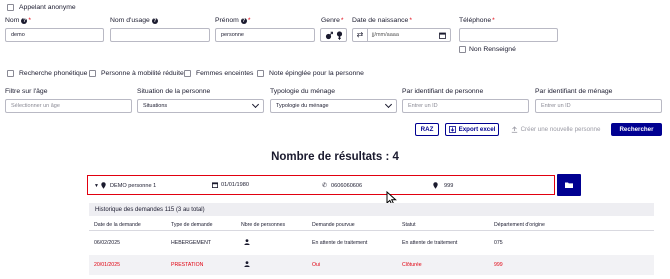 This screenshot has width=670, height=279. I want to click on table-row: 20/01/2025 PRESTATION Oui Clôturée 999, so click(371, 265).